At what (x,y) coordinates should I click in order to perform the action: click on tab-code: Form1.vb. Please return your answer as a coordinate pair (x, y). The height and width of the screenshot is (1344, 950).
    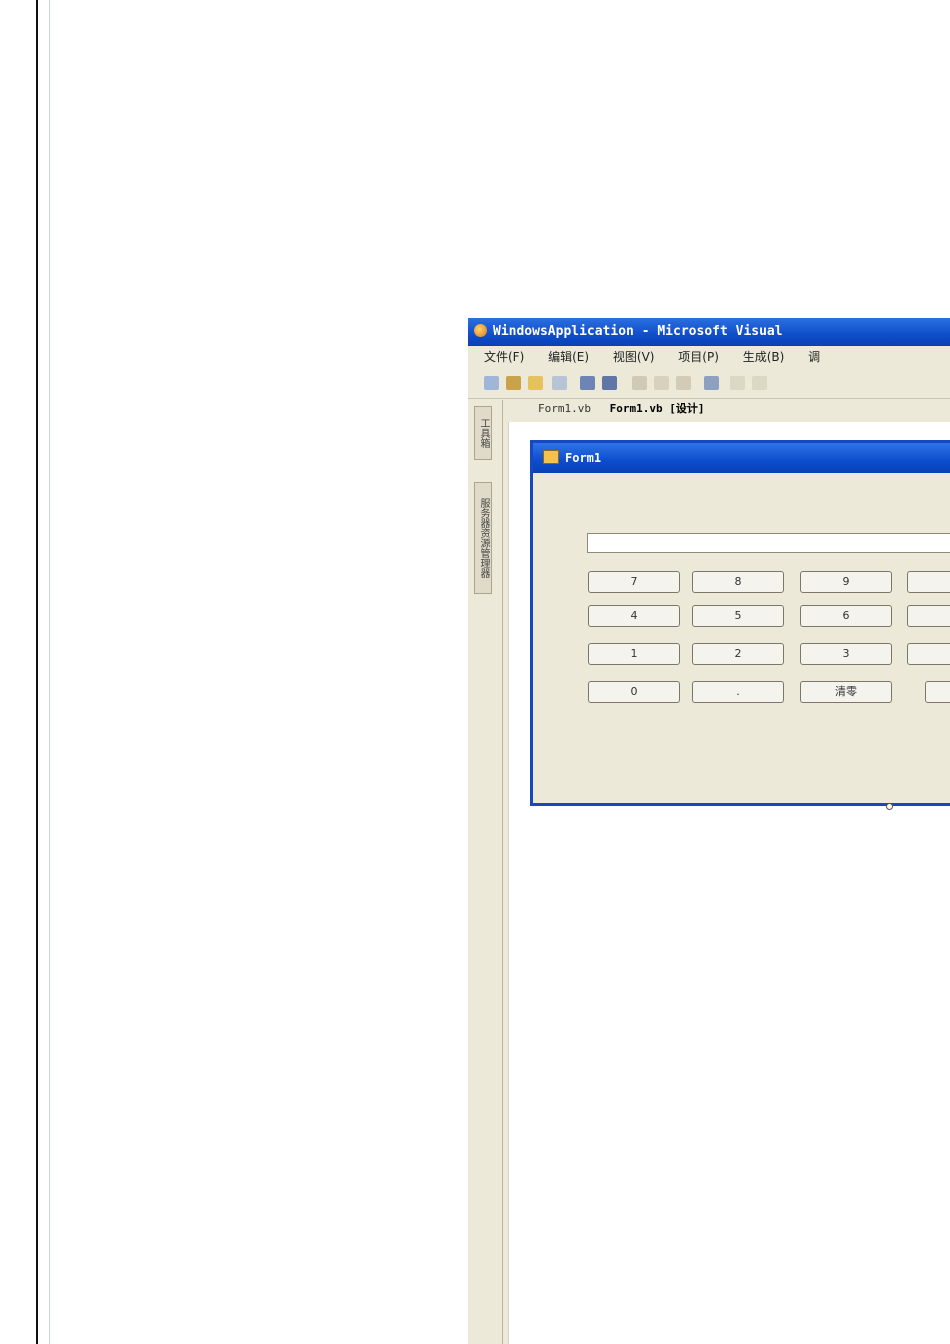
    Looking at the image, I should click on (564, 409).